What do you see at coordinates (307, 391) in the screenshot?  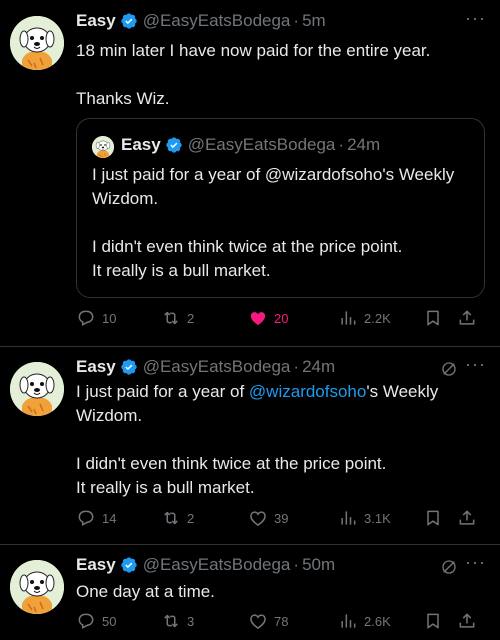 I see `mention-link: @wizardofsoho` at bounding box center [307, 391].